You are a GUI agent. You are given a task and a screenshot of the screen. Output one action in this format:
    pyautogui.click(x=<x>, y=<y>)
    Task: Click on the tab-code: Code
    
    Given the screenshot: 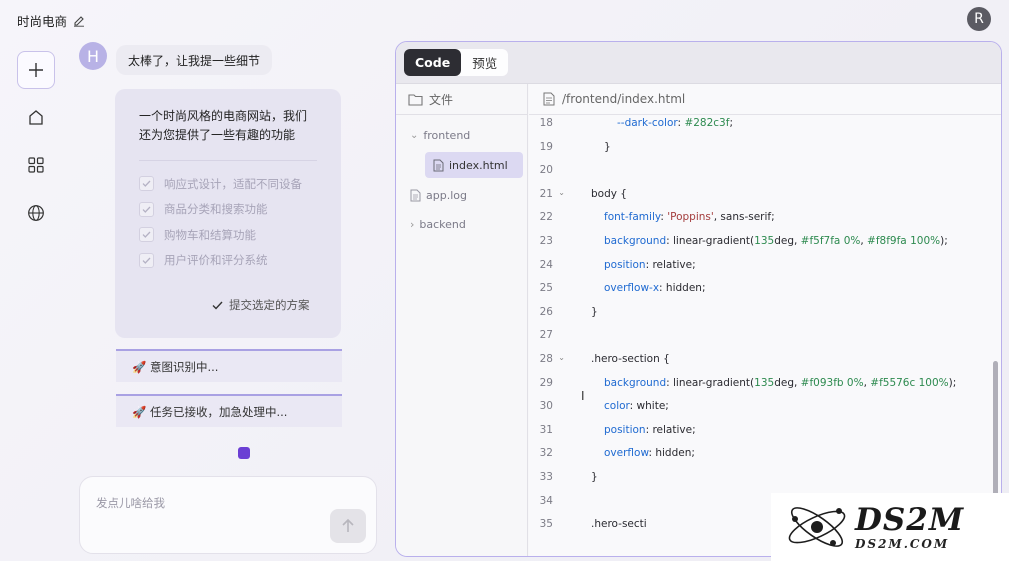 What is the action you would take?
    pyautogui.click(x=433, y=62)
    